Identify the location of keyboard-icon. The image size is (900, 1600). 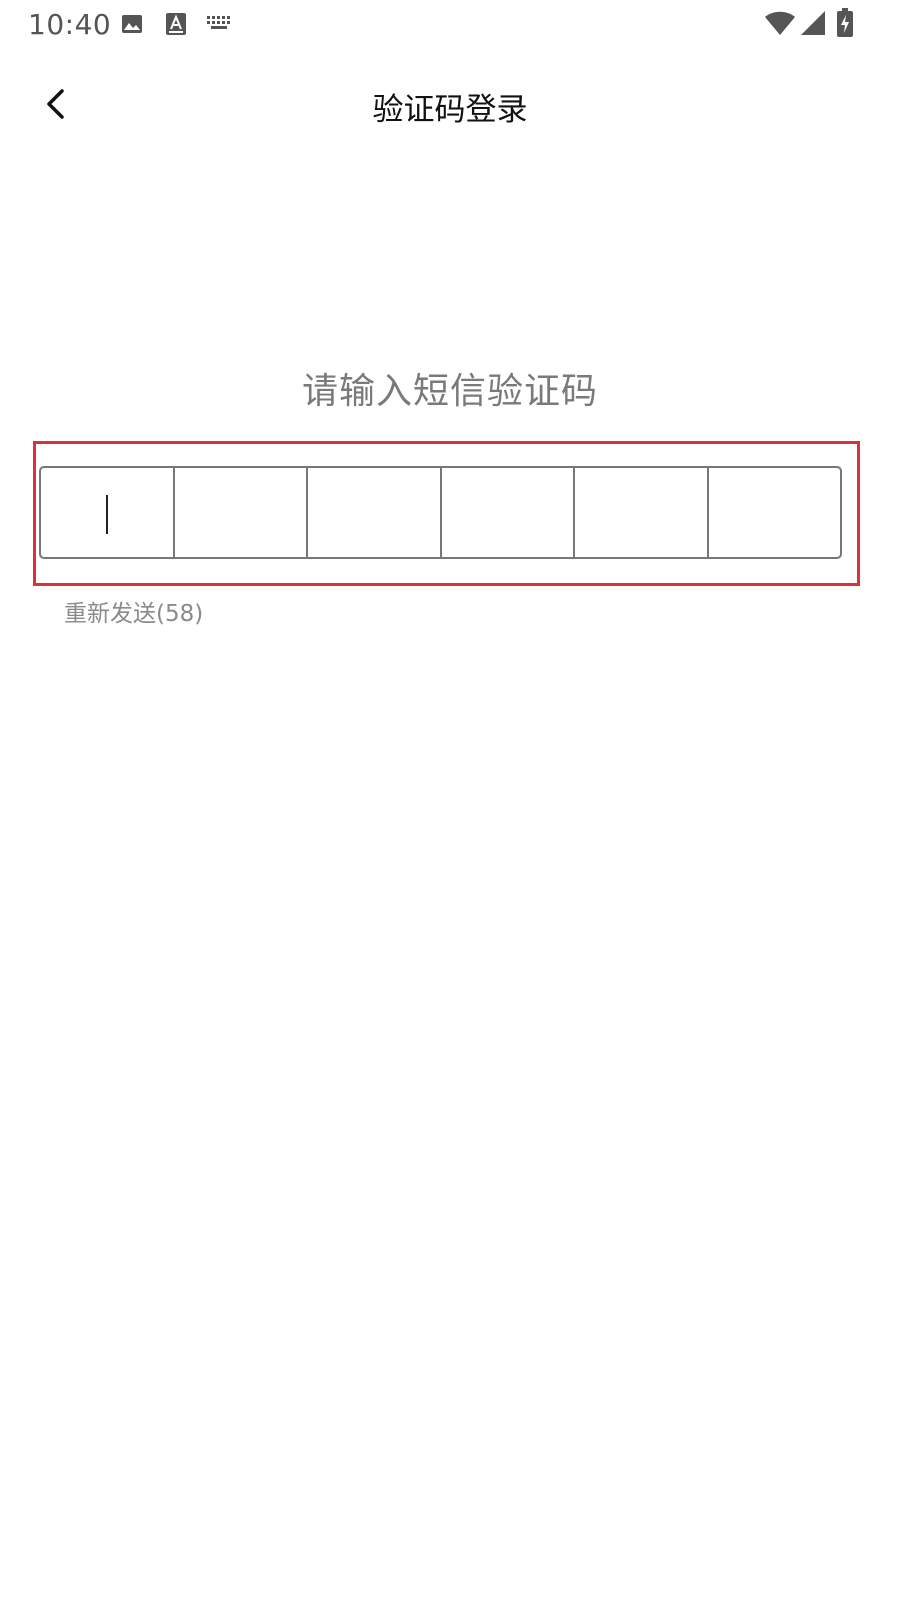
(218, 22).